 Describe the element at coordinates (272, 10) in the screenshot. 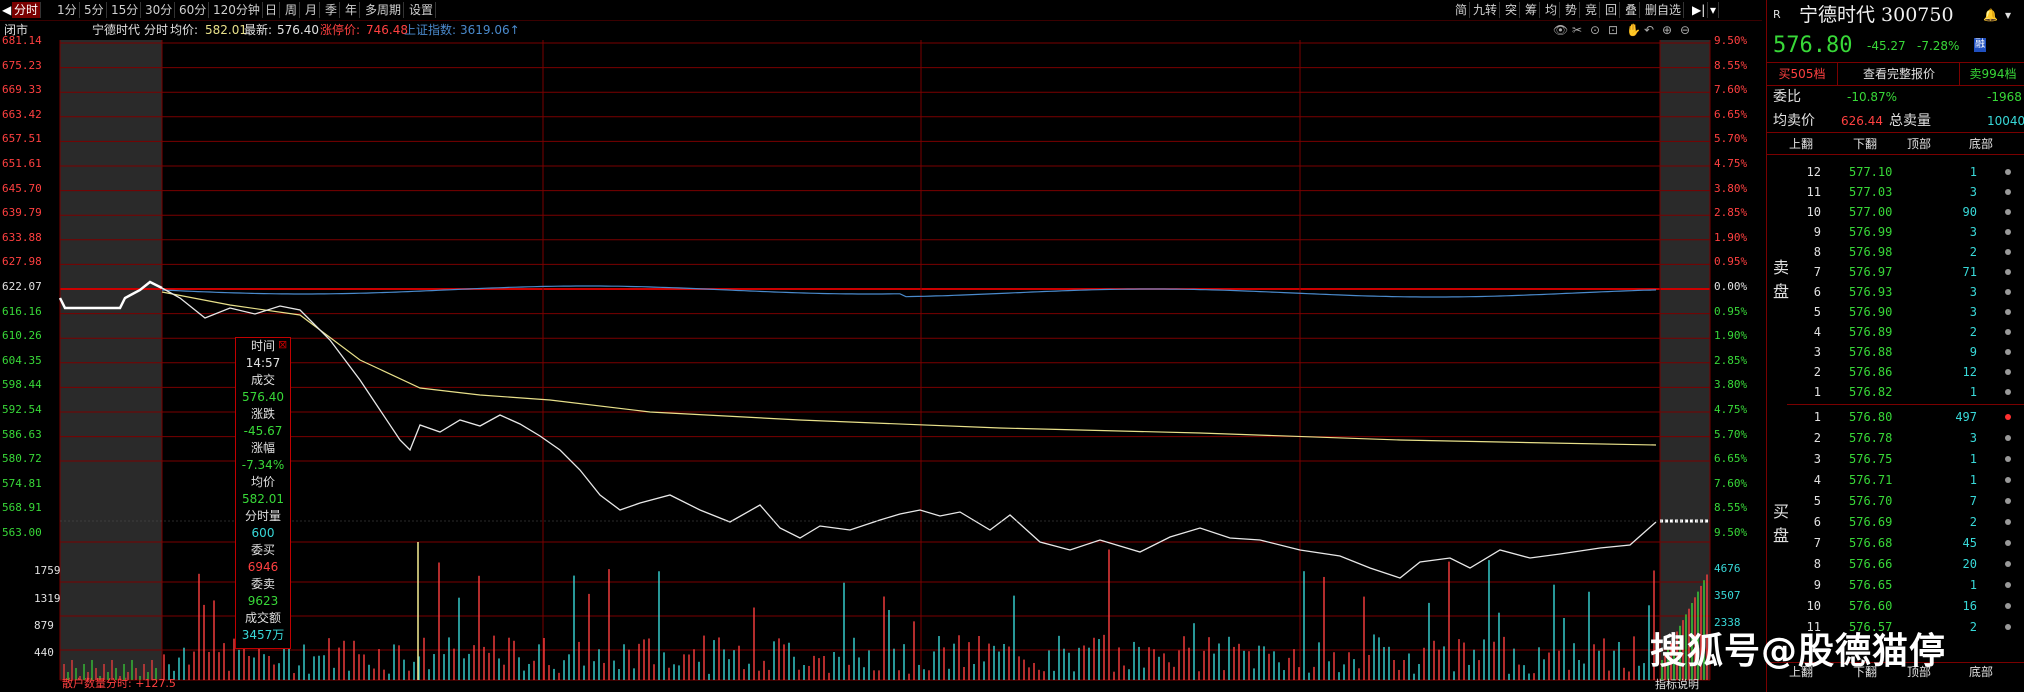

I see `tab-day: 日` at that location.